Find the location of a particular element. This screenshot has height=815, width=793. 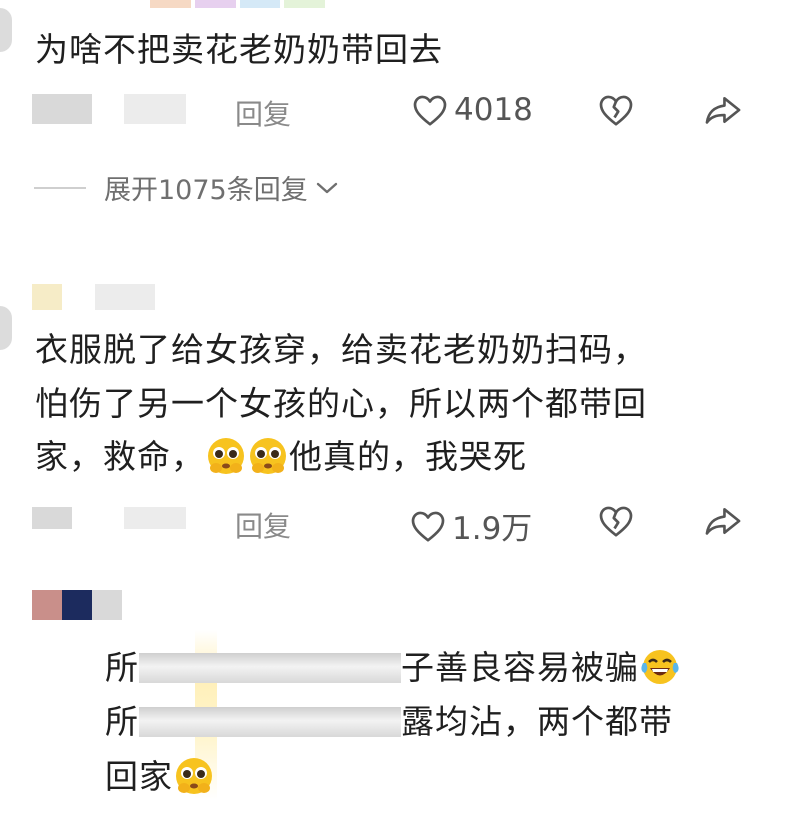

user-badge-blurred is located at coordinates (125, 297).